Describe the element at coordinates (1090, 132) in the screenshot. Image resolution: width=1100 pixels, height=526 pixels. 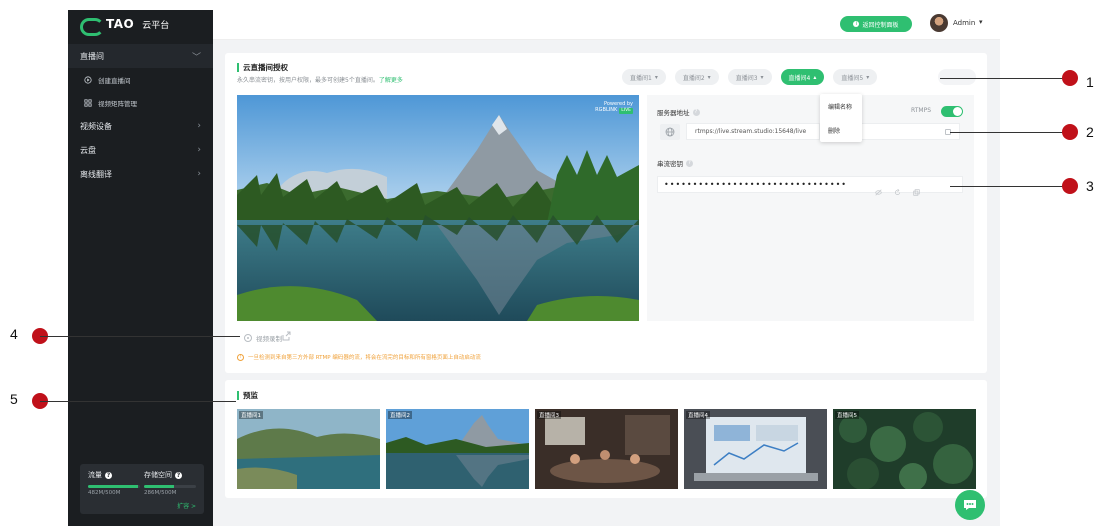
I see `callout-number-2: 2` at that location.